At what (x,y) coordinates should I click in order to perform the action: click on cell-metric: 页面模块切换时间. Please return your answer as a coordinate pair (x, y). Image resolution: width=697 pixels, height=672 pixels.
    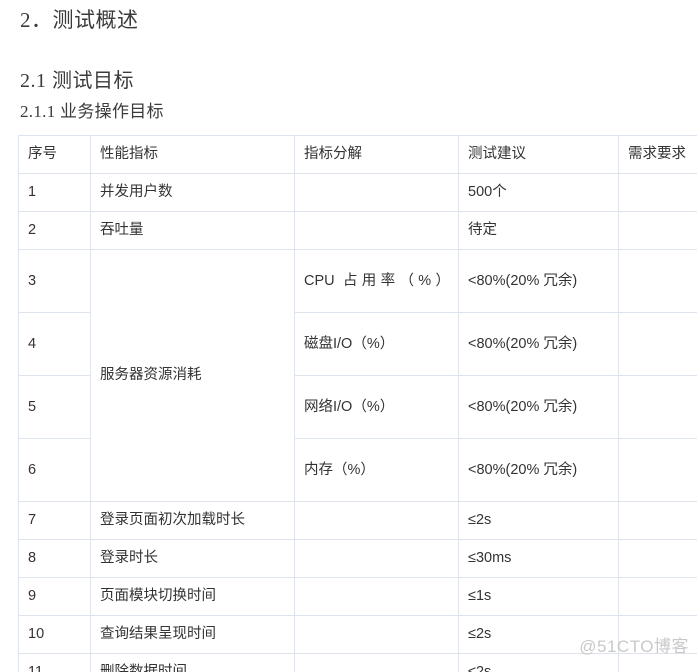
    Looking at the image, I should click on (192, 596).